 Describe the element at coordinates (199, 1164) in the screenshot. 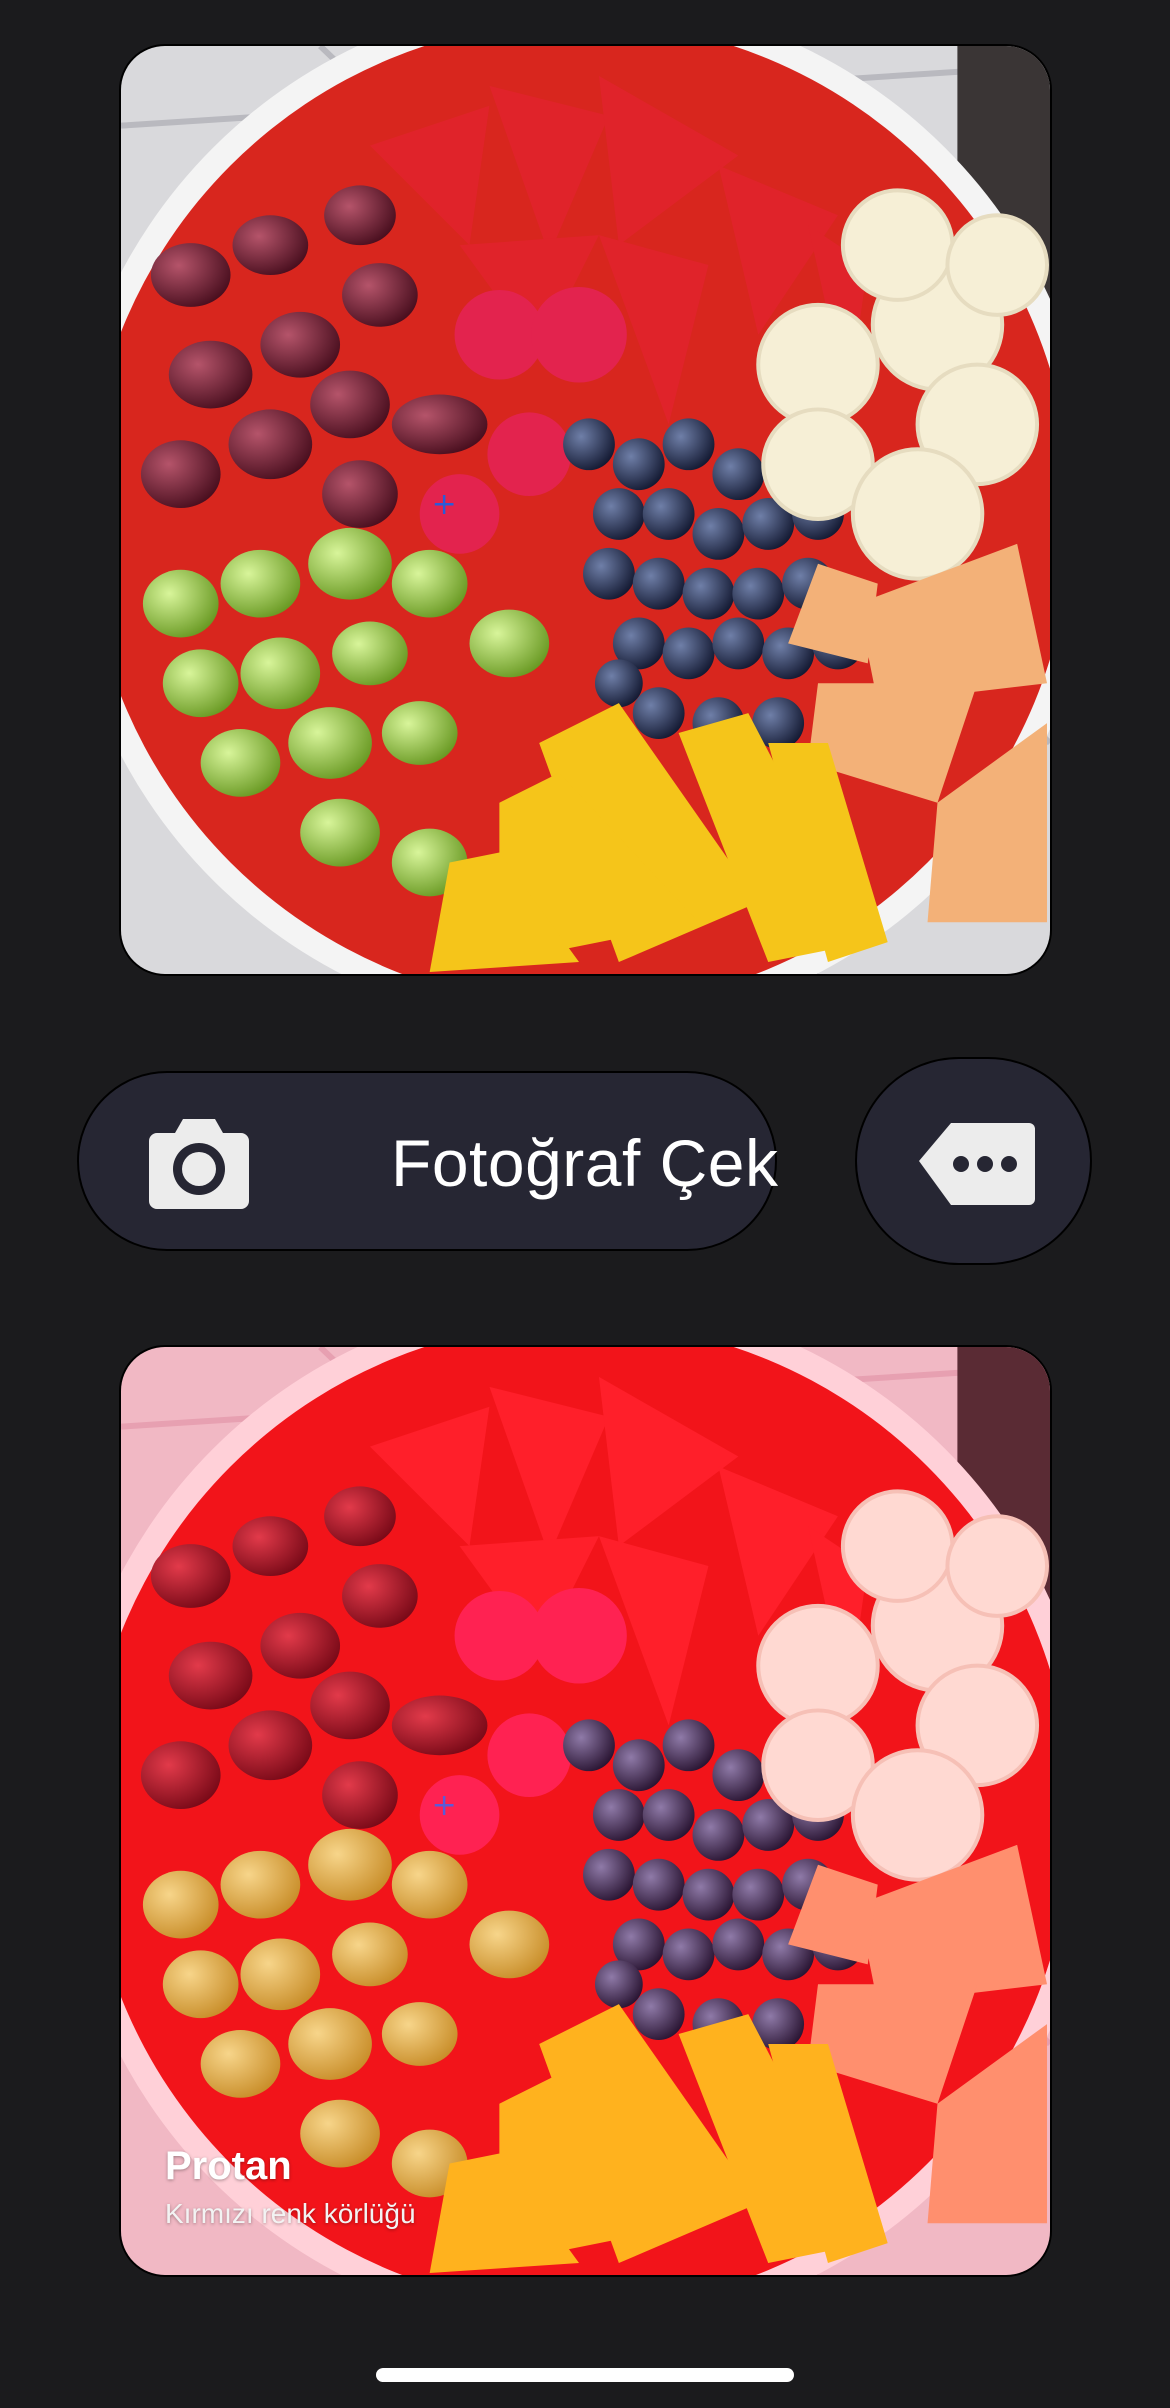

I see `camera-icon` at that location.